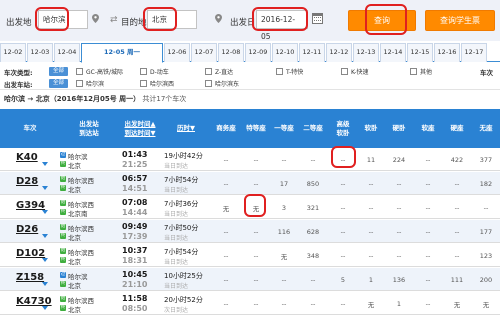 The width and height of the screenshot is (500, 315). Describe the element at coordinates (460, 20) in the screenshot. I see `query-student-button: 查询学生票` at that location.